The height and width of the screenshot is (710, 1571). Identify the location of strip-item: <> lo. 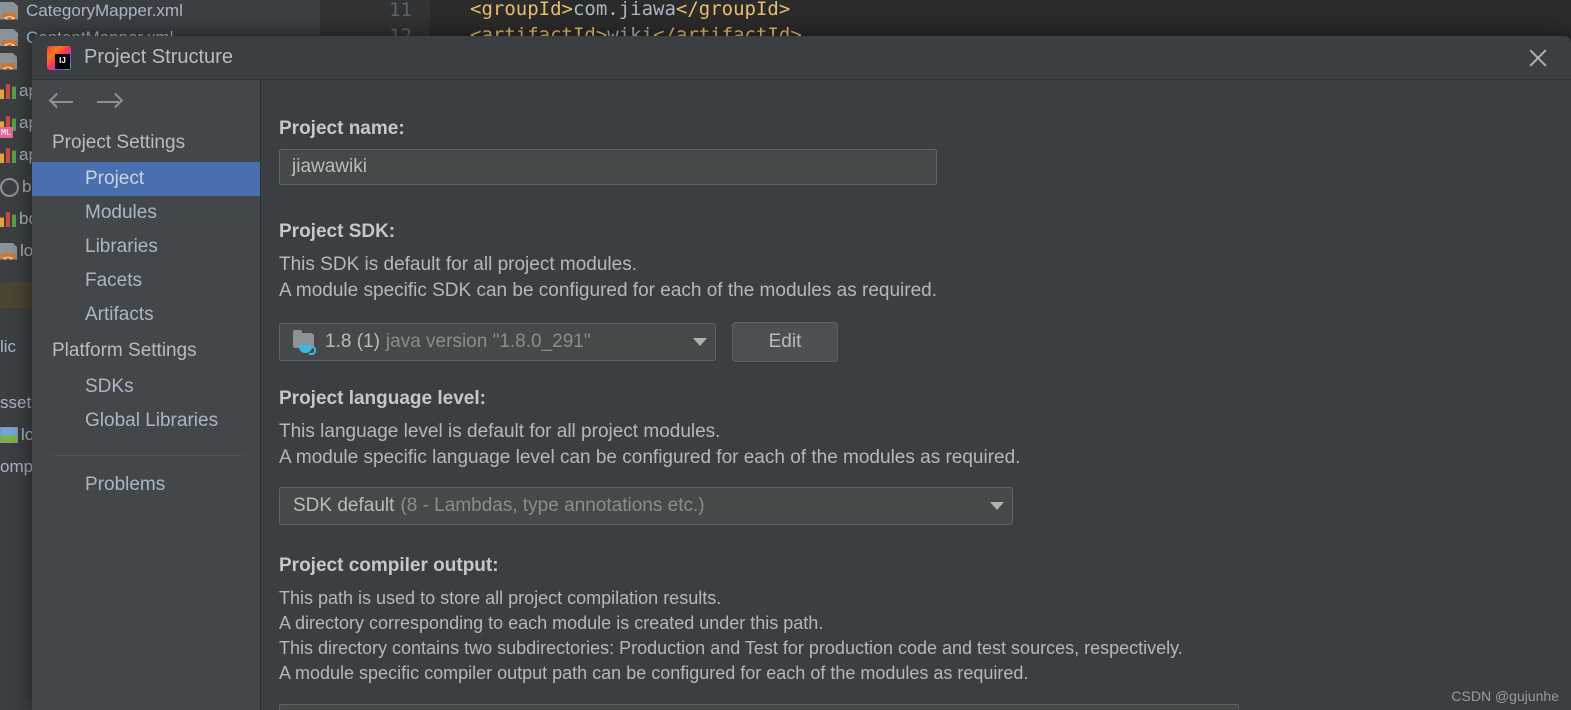
(16, 251).